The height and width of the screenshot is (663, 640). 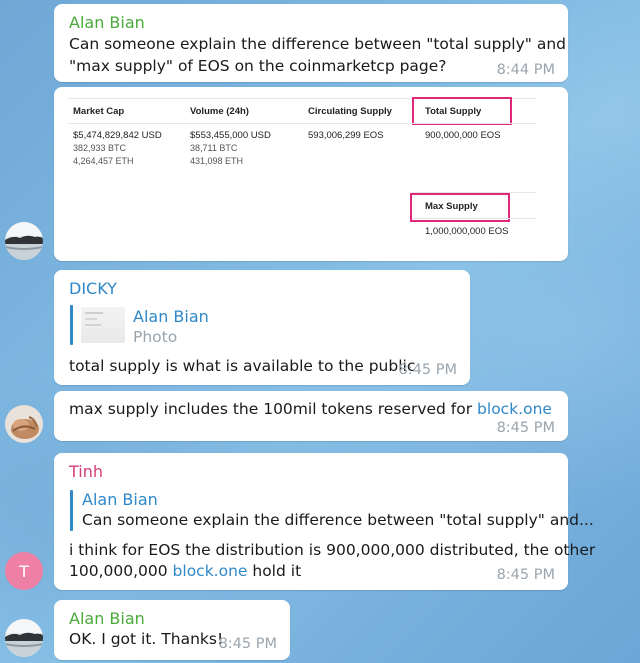 What do you see at coordinates (103, 161) in the screenshot?
I see `market-cap-eth: 4,264,457 ETH` at bounding box center [103, 161].